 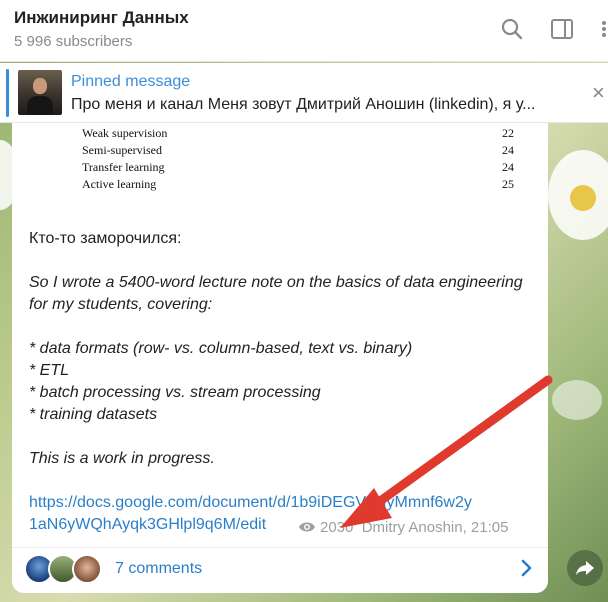 I want to click on pinned-accent-bar, so click(x=7, y=93).